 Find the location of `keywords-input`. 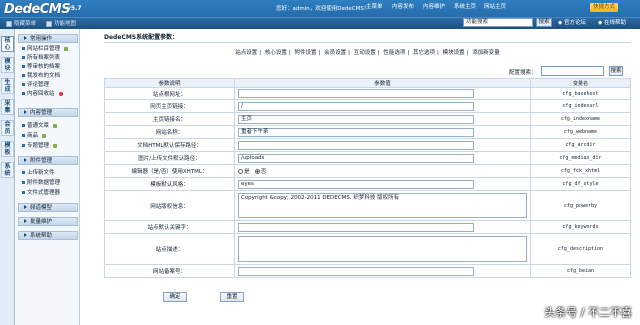

keywords-input is located at coordinates (355, 227).